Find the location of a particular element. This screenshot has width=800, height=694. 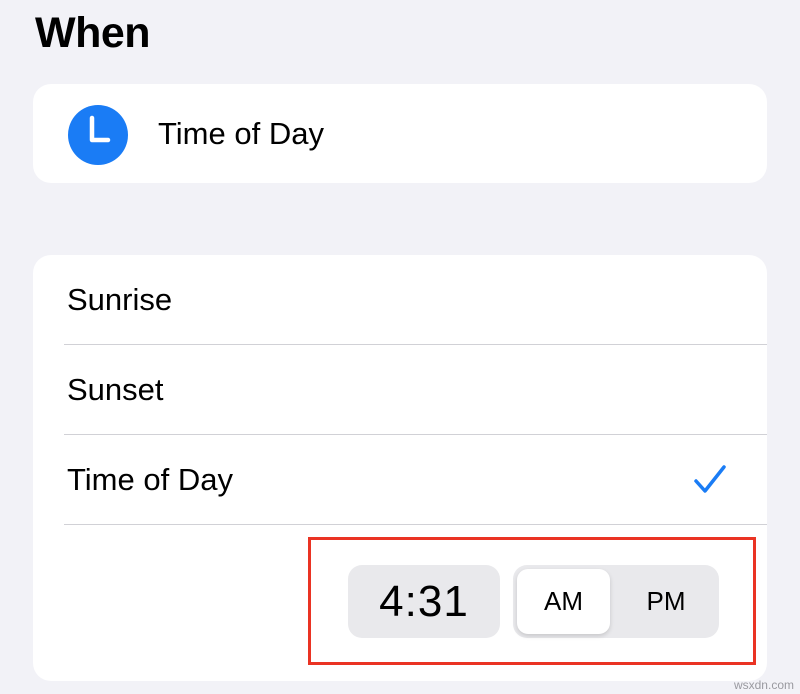

option-label: Sunset is located at coordinates (115, 389).